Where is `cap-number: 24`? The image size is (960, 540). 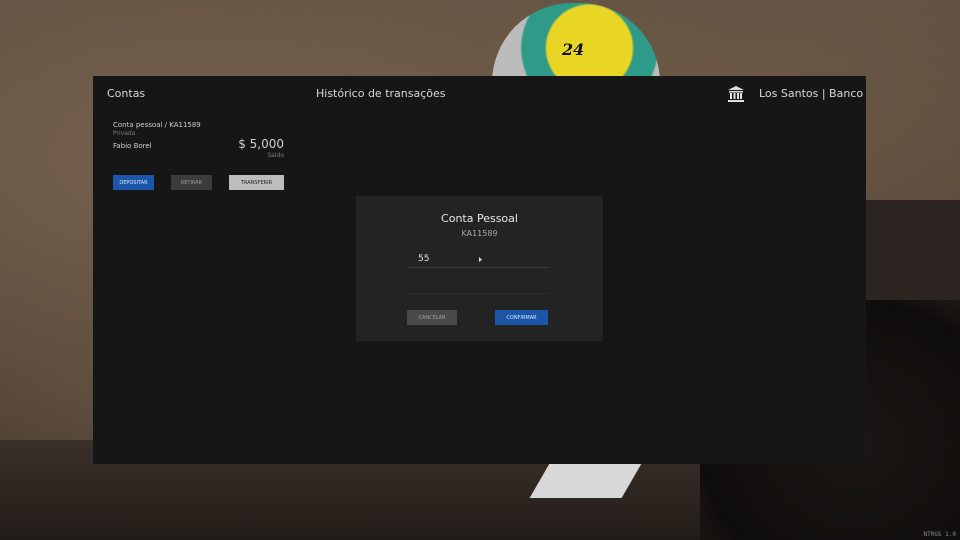
cap-number: 24 is located at coordinates (573, 49).